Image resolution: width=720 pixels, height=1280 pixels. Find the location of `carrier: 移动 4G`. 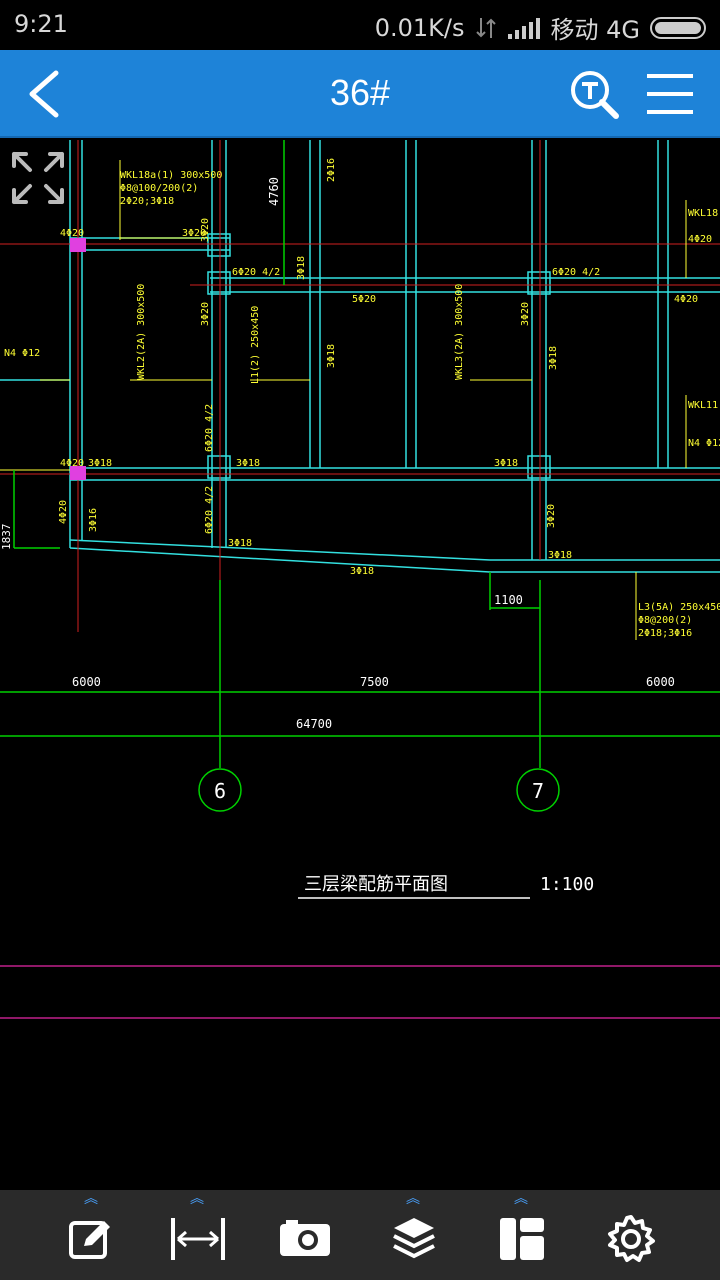

carrier: 移动 4G is located at coordinates (595, 30).